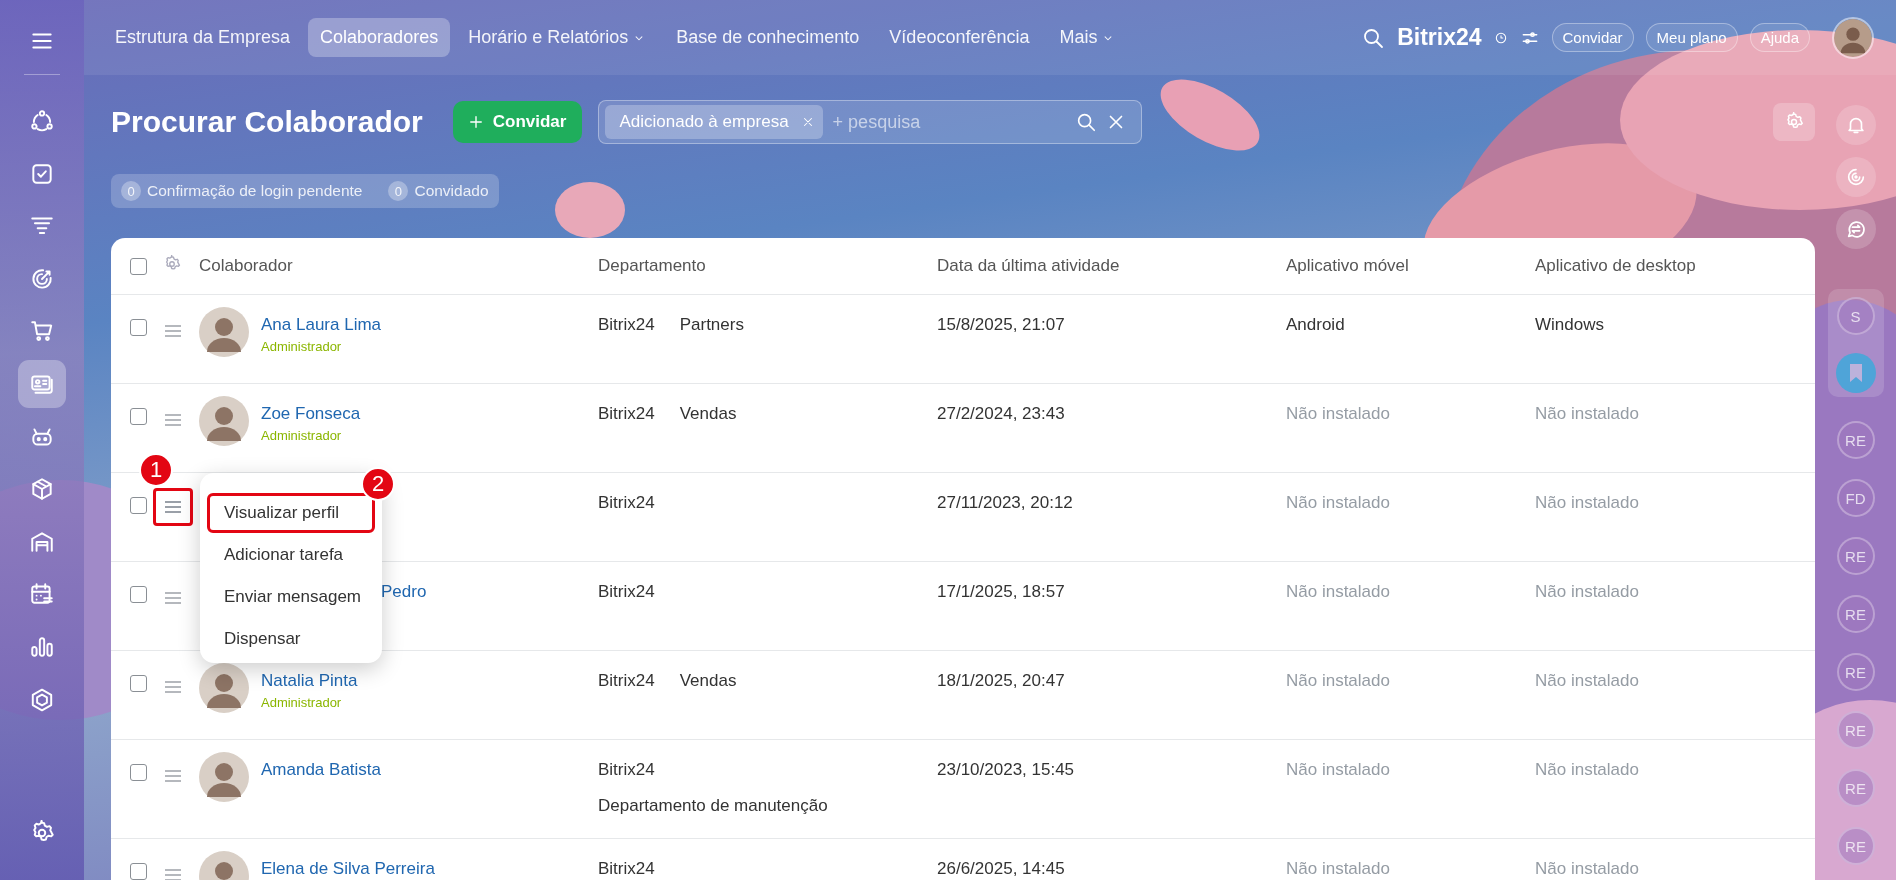 The height and width of the screenshot is (880, 1896). I want to click on employee-name-link: Elena de Silva Perreira, so click(348, 869).